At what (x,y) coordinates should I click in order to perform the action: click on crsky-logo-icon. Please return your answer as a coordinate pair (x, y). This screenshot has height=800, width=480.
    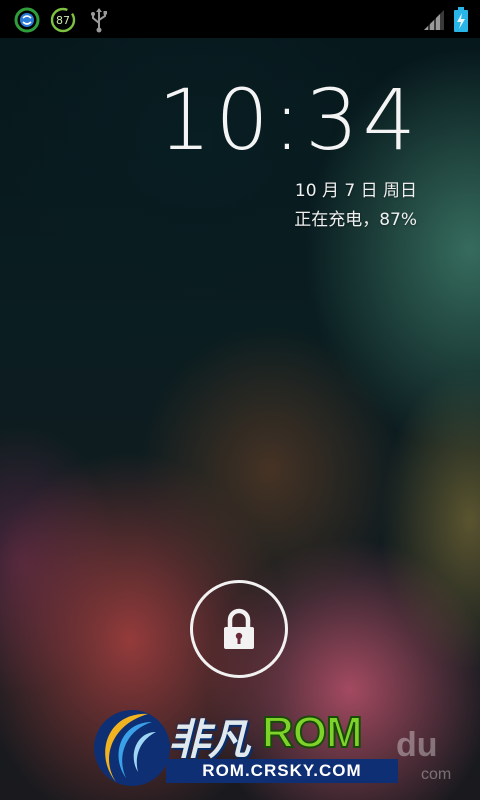
    Looking at the image, I should click on (129, 748).